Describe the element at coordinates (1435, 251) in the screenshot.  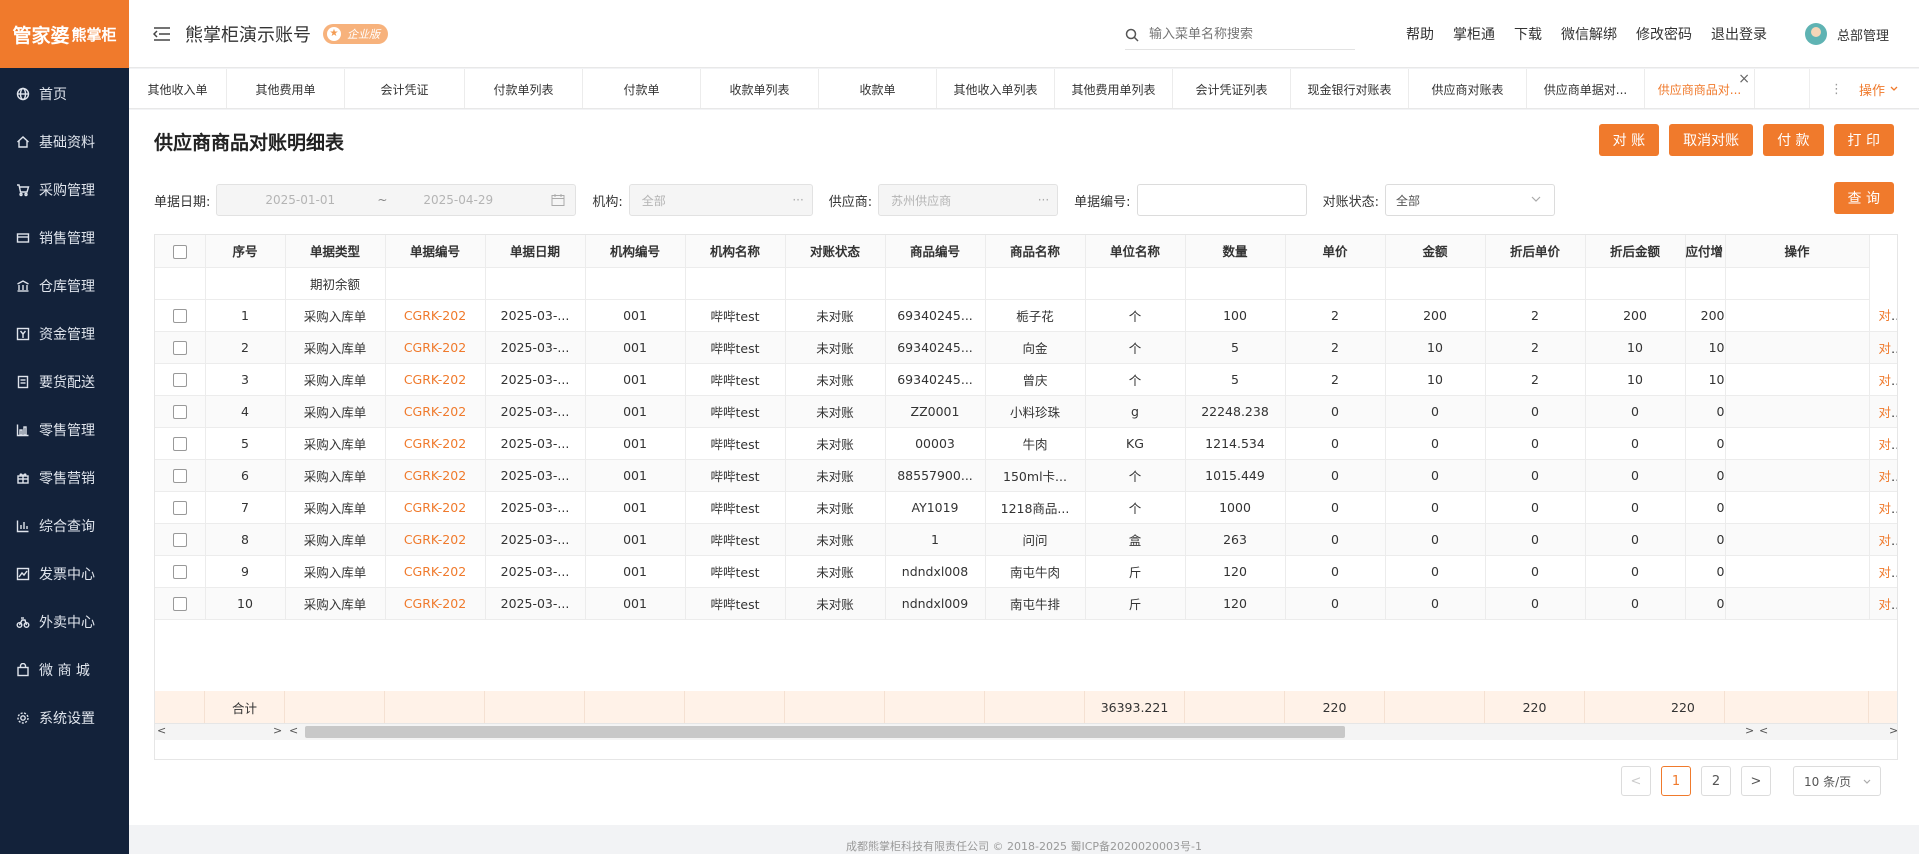
I see `col-header: 金额` at that location.